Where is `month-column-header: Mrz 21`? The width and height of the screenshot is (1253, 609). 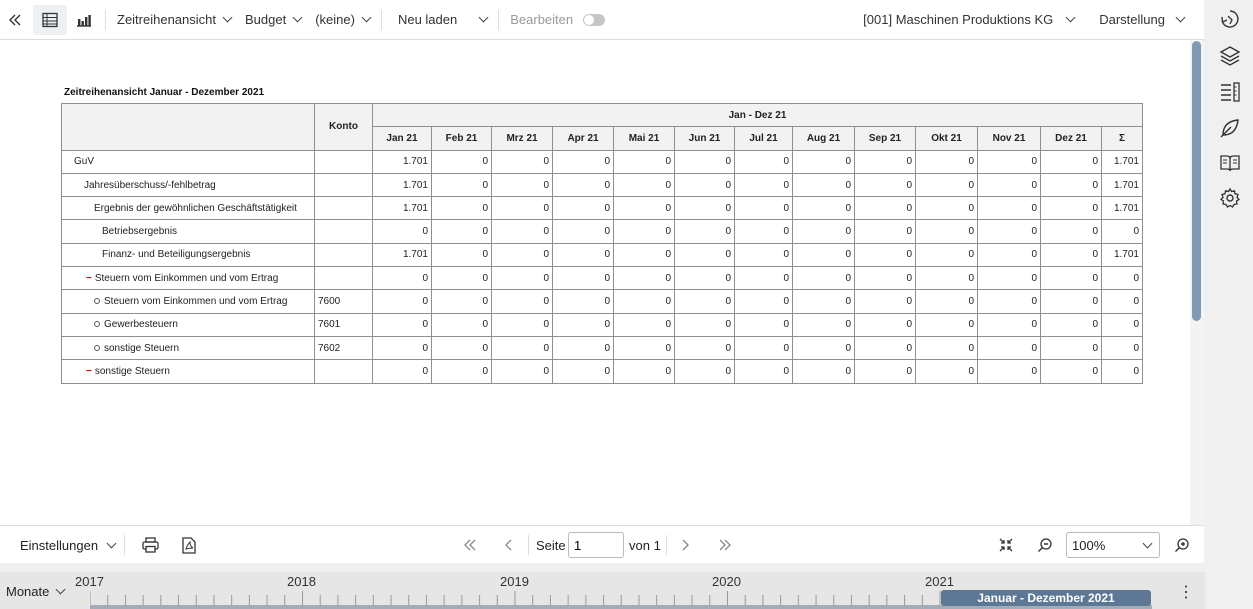
month-column-header: Mrz 21 is located at coordinates (522, 138).